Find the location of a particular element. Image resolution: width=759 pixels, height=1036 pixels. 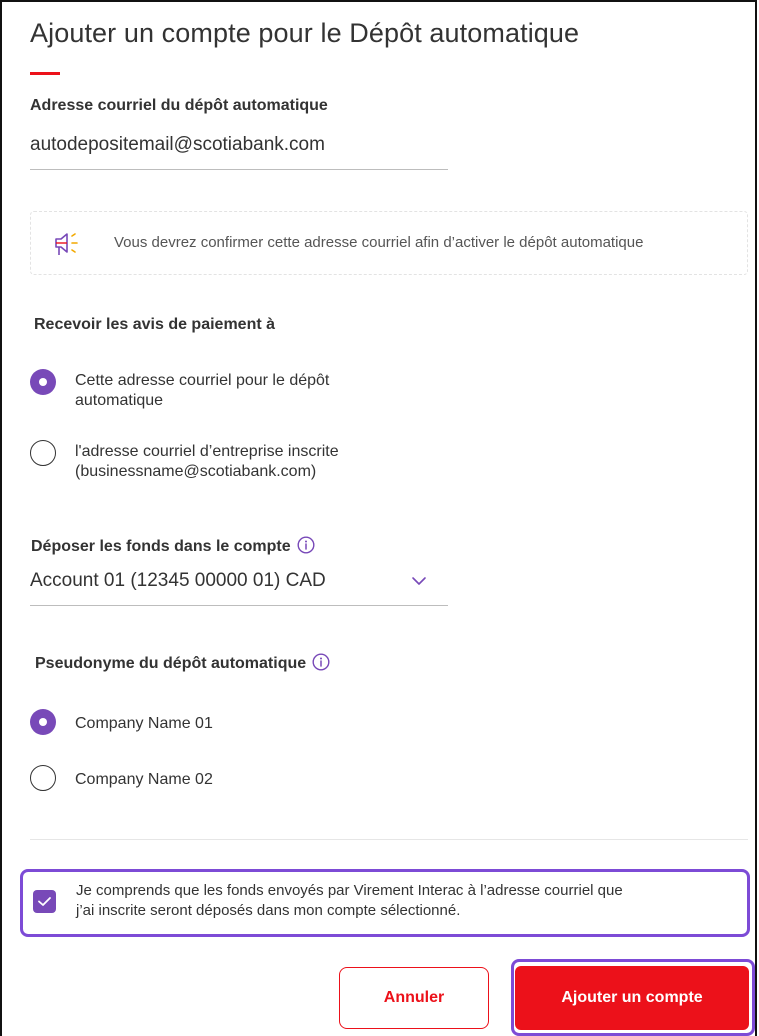

radio-option-label: automatique is located at coordinates (119, 400).